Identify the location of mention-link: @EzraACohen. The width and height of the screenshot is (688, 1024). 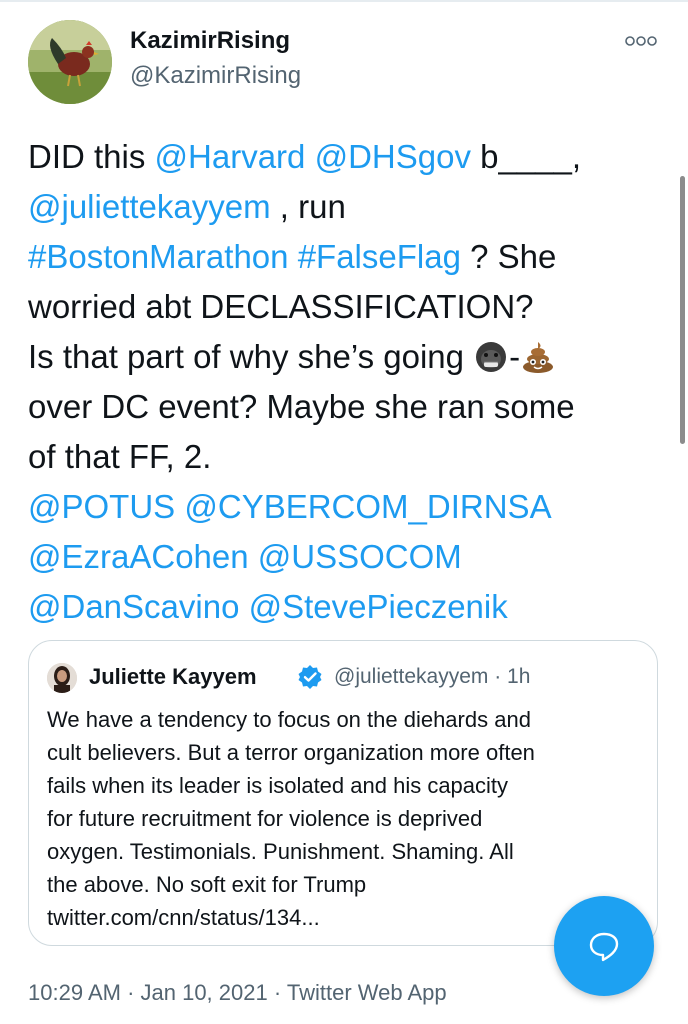
(138, 556).